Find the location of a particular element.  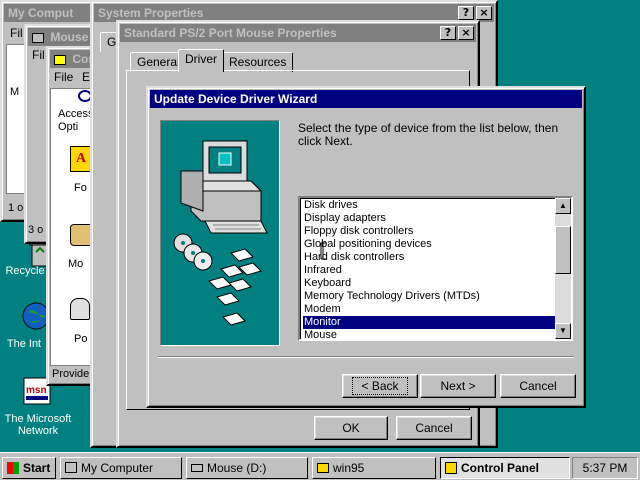

taskbar-item-my-computer: My Computer is located at coordinates (121, 468).